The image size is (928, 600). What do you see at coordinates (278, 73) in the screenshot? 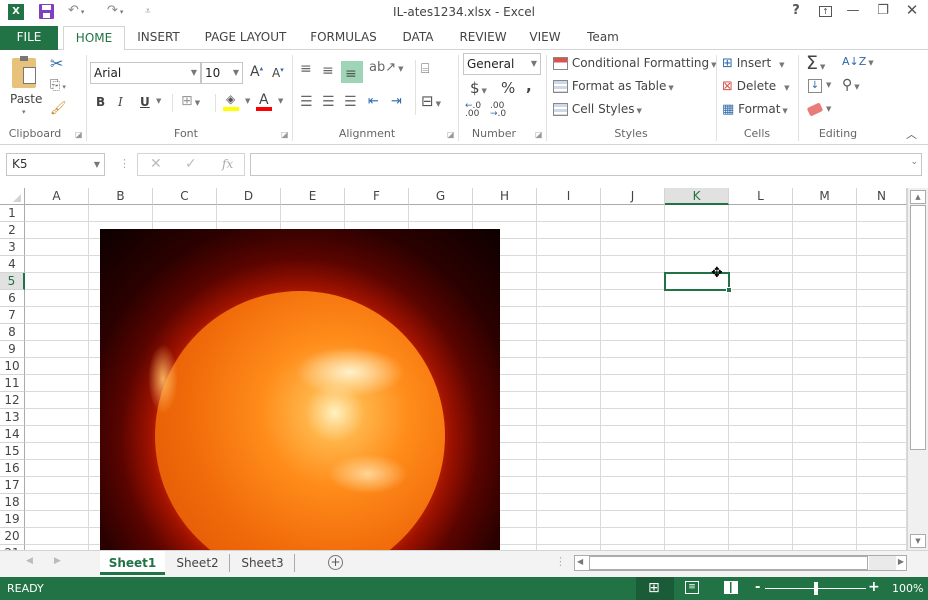
I see `decrease-font-size-icon: A▾` at bounding box center [278, 73].